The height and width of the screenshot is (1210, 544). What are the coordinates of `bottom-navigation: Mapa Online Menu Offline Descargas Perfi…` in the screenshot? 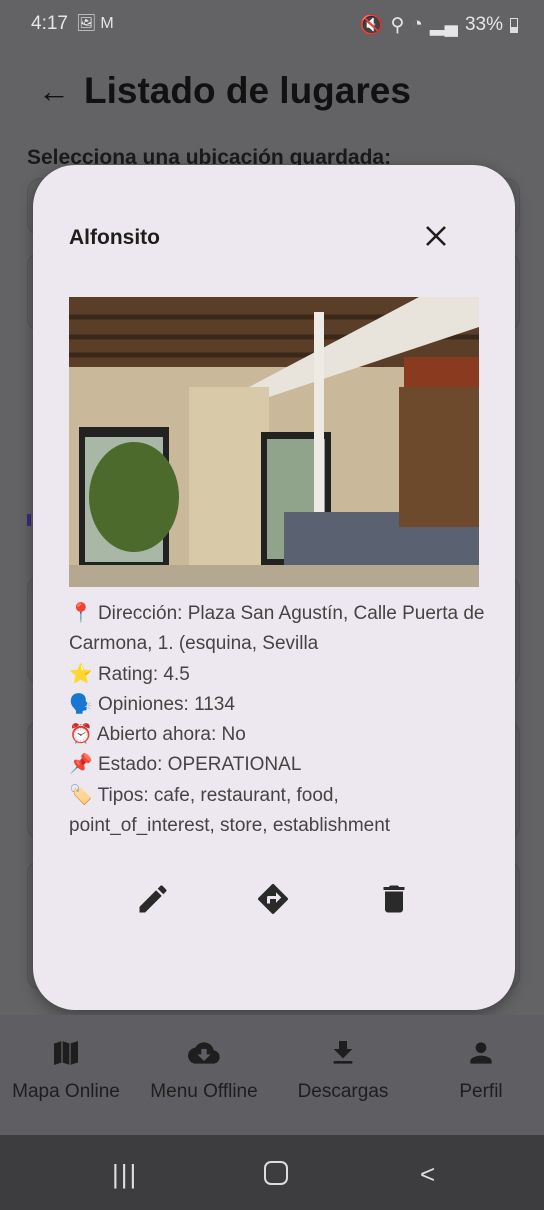 It's located at (272, 1075).